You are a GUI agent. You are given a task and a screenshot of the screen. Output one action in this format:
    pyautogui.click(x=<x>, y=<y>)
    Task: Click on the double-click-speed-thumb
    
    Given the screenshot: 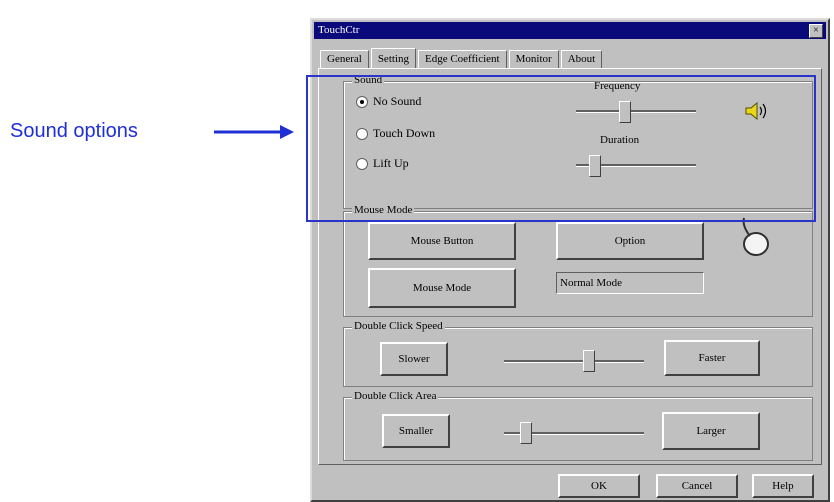 What is the action you would take?
    pyautogui.click(x=589, y=361)
    